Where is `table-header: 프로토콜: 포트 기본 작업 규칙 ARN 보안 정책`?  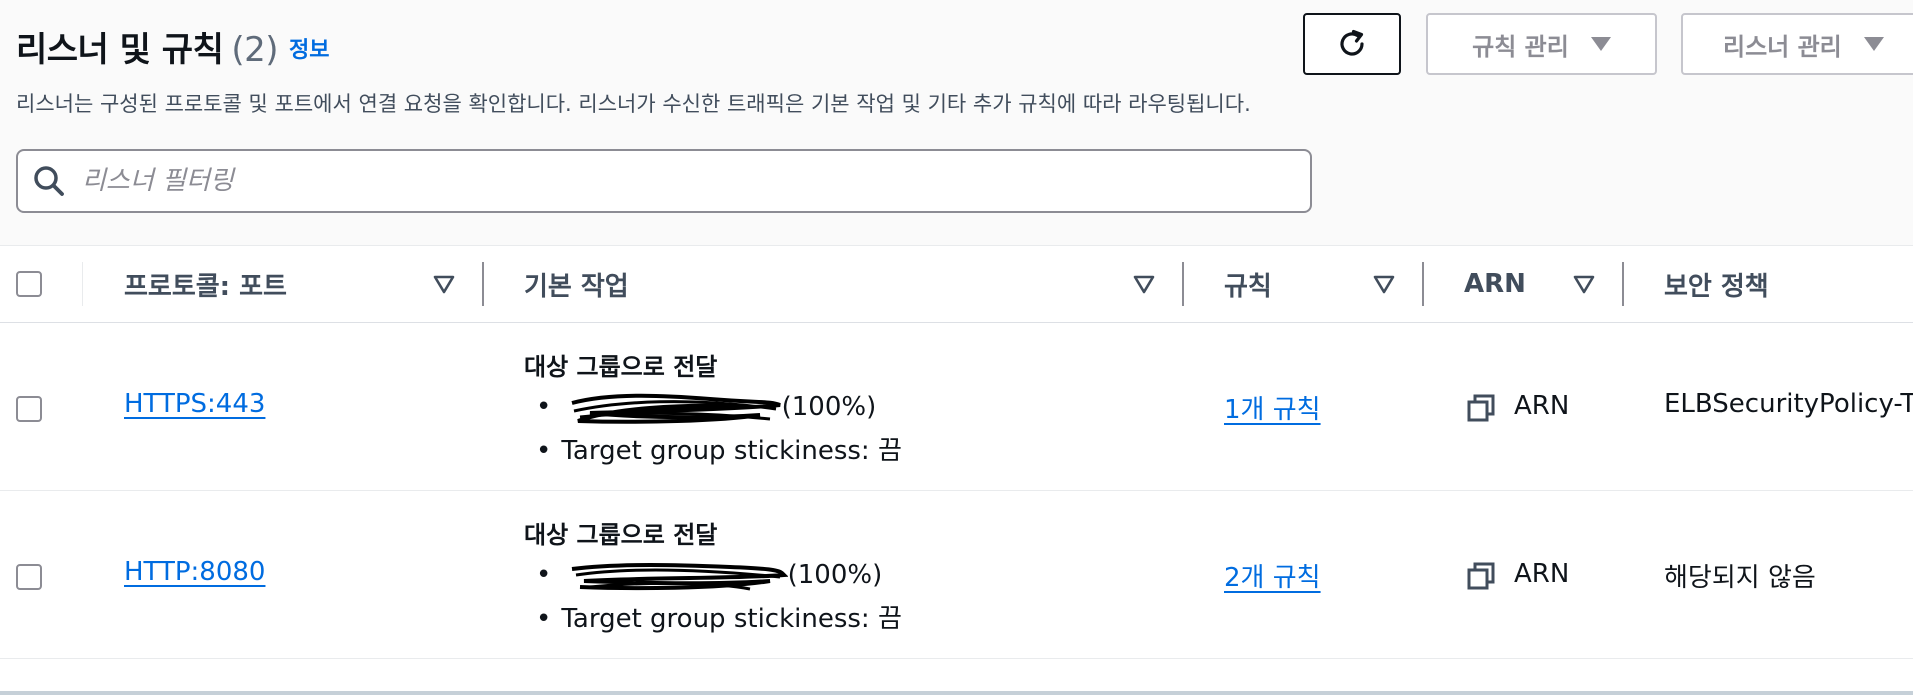
table-header: 프로토콜: 포트 기본 작업 규칙 ARN 보안 정책 is located at coordinates (956, 284).